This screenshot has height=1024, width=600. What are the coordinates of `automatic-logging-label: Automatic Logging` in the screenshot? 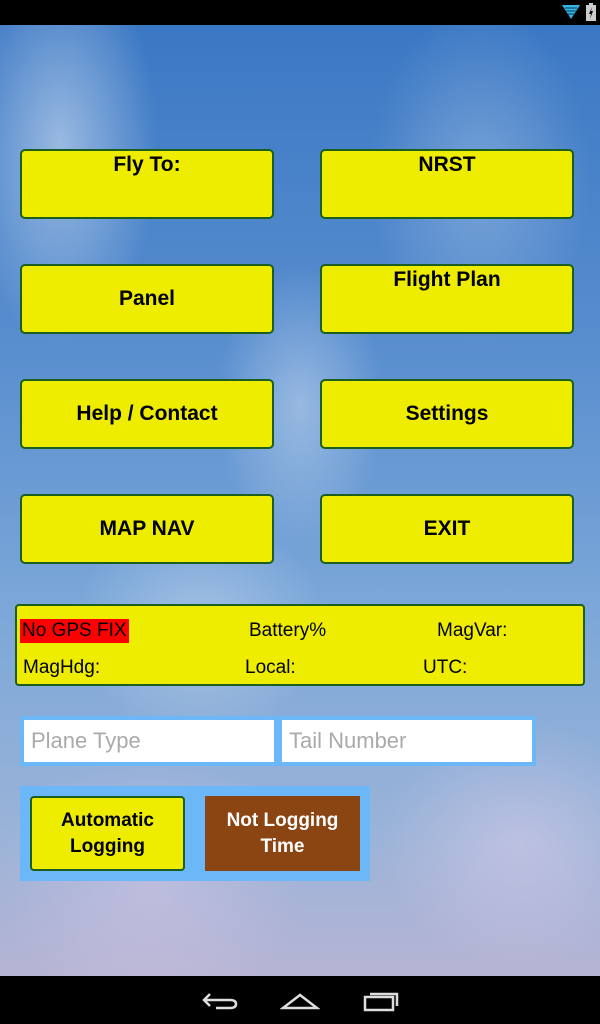 It's located at (107, 833).